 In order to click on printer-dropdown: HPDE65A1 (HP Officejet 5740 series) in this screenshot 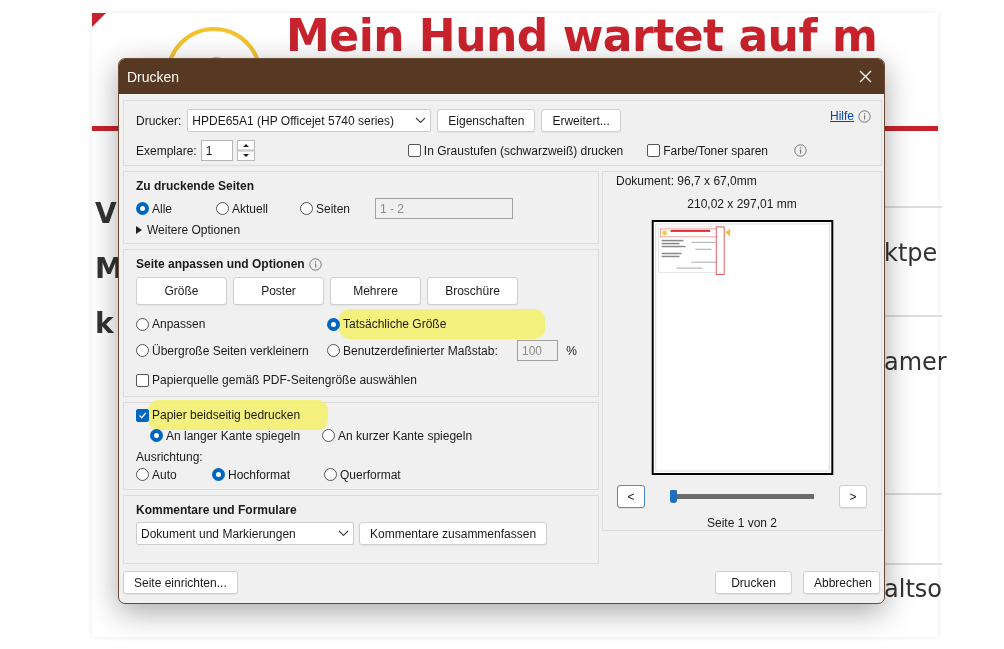, I will do `click(309, 120)`.